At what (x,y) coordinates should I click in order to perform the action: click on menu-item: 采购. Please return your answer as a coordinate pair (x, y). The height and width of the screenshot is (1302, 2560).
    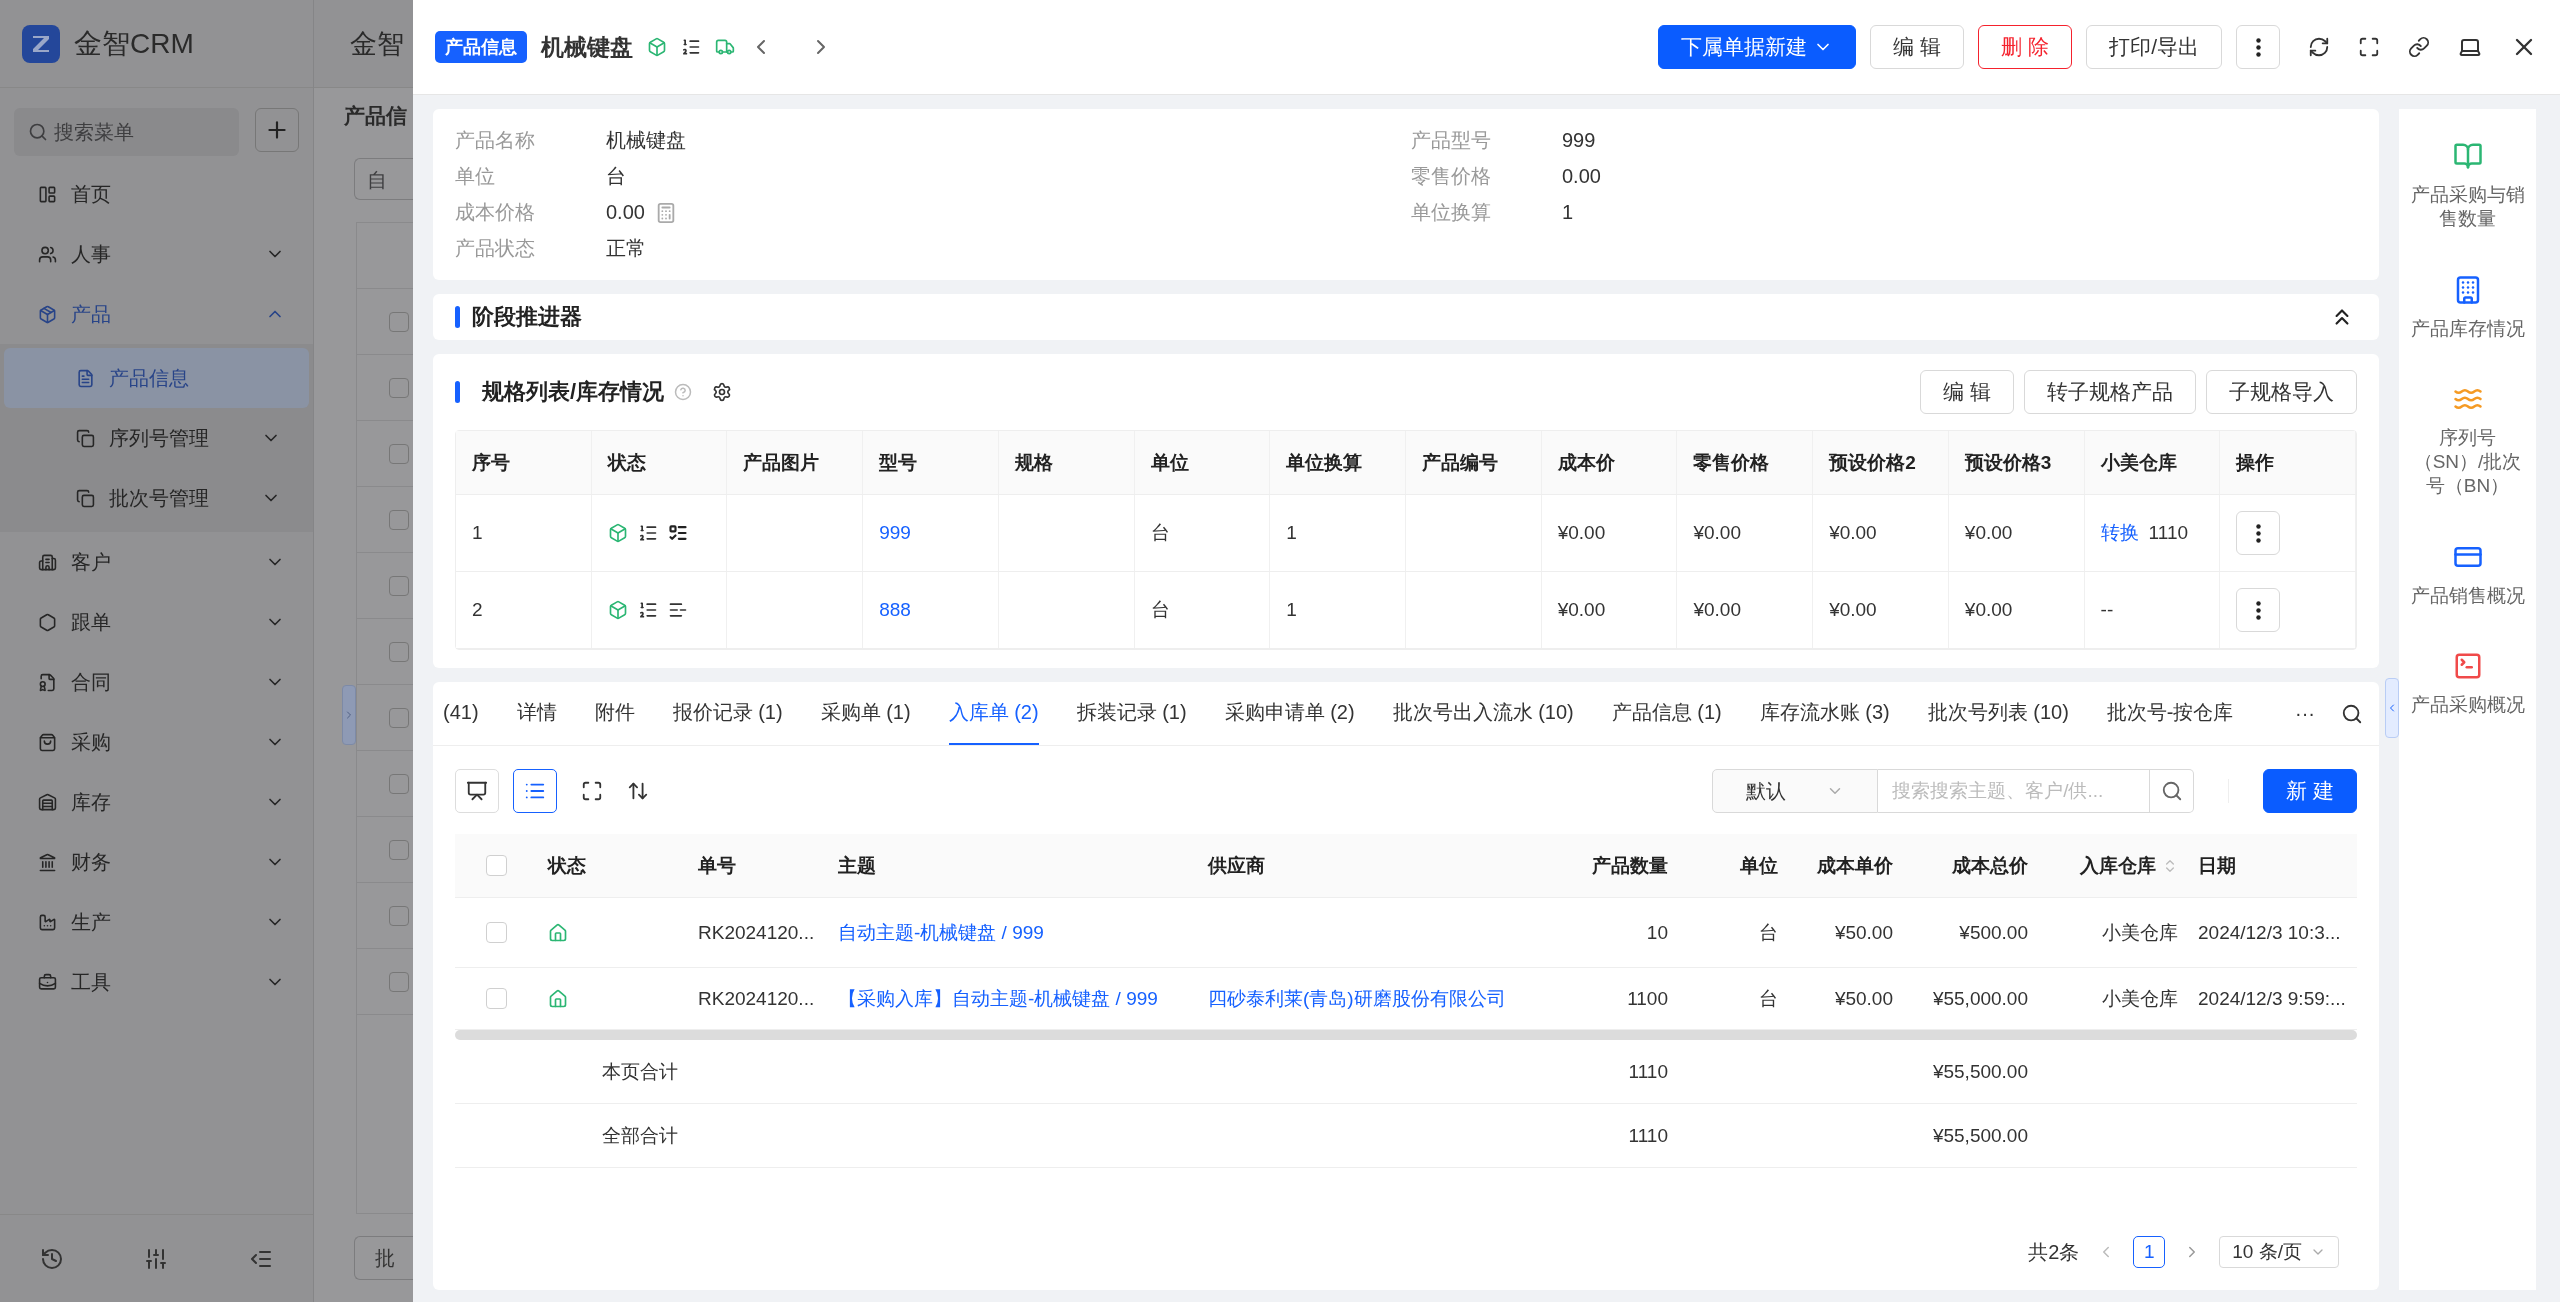
    Looking at the image, I should click on (156, 742).